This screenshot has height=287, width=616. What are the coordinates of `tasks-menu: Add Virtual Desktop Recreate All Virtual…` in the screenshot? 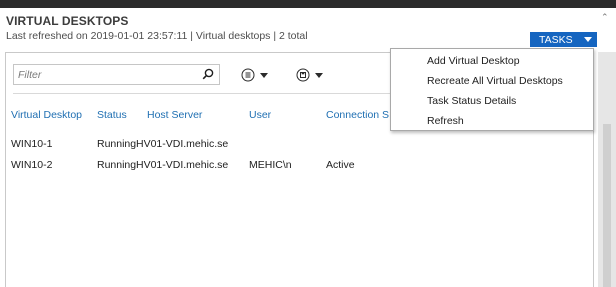 It's located at (492, 89).